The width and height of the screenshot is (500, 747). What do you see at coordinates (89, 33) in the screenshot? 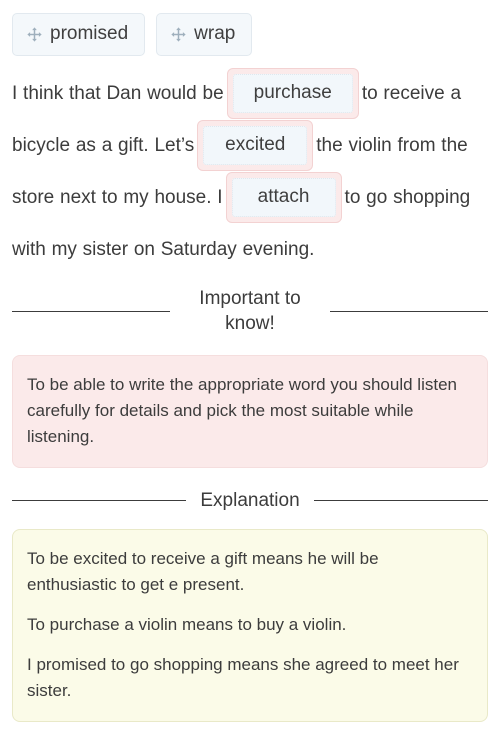
I see `word-chip-label: promised` at bounding box center [89, 33].